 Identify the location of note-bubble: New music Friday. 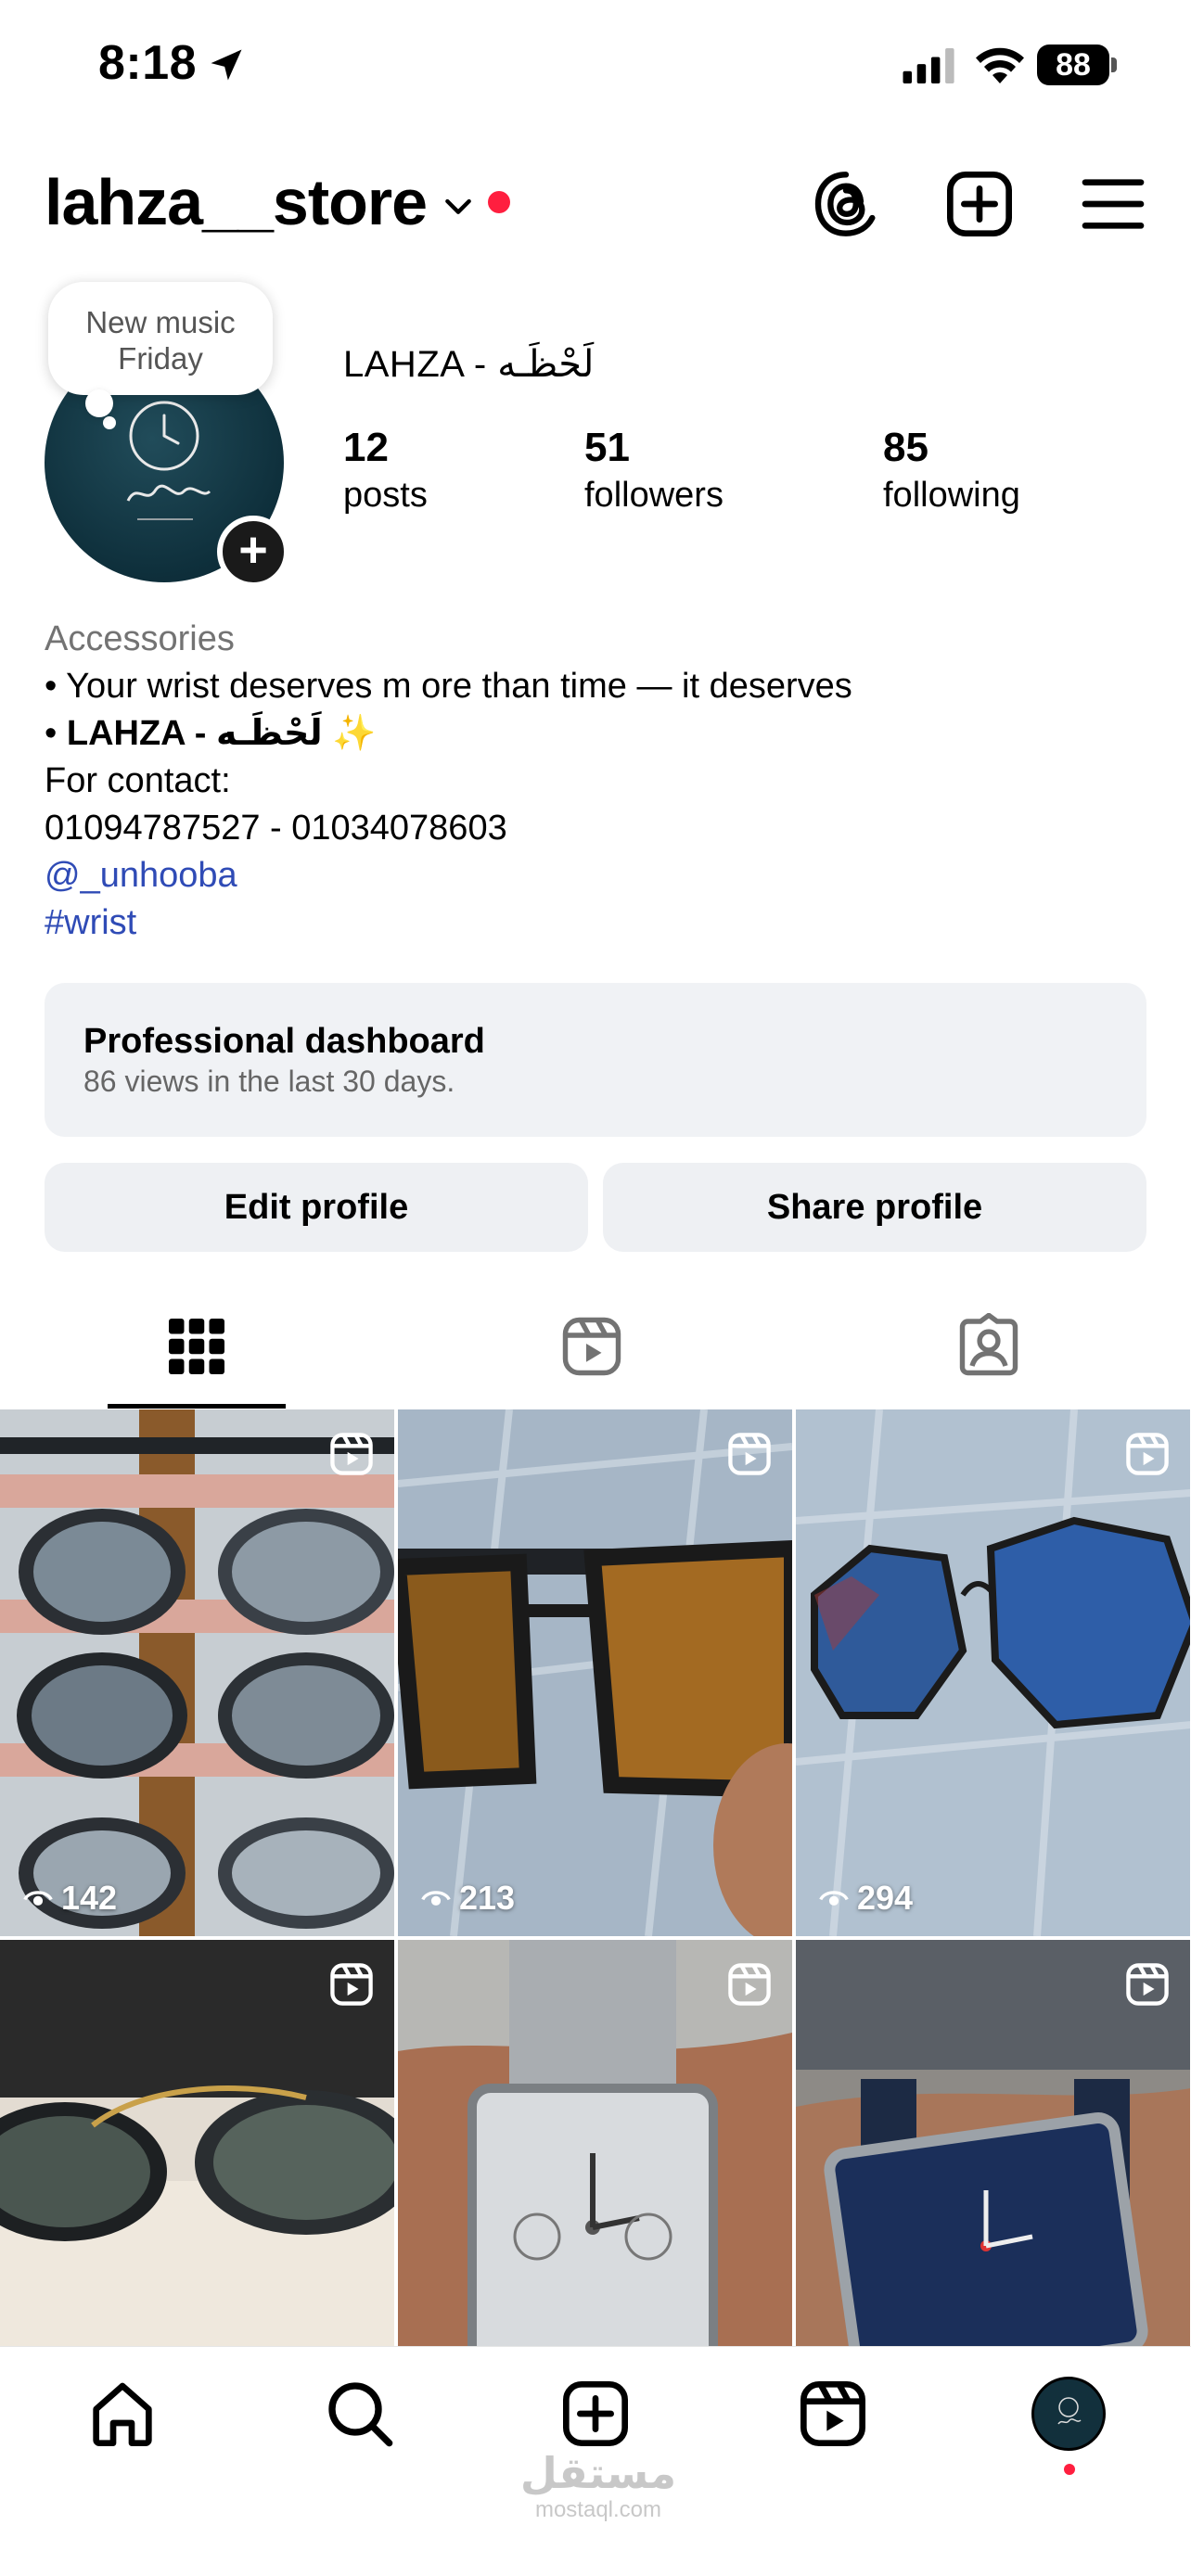
(160, 338).